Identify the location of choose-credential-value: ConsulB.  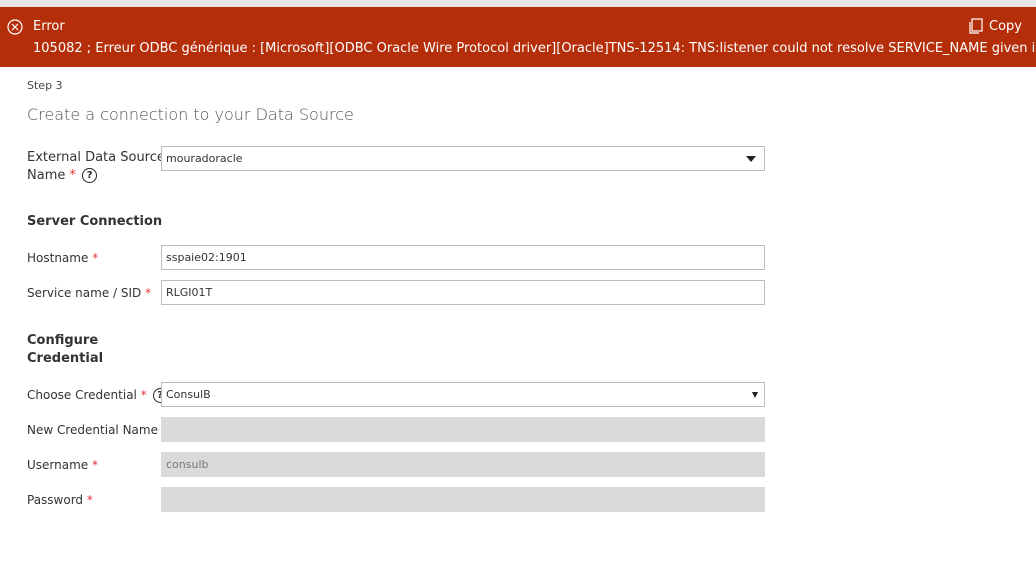
(188, 394).